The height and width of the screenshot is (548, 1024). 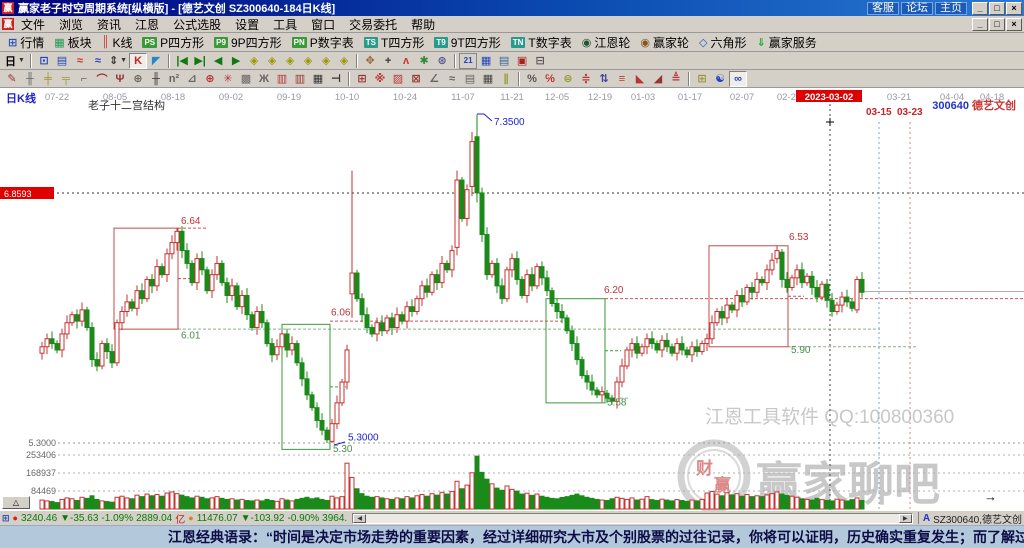 What do you see at coordinates (282, 79) in the screenshot?
I see `draw-fence-icon: ▥` at bounding box center [282, 79].